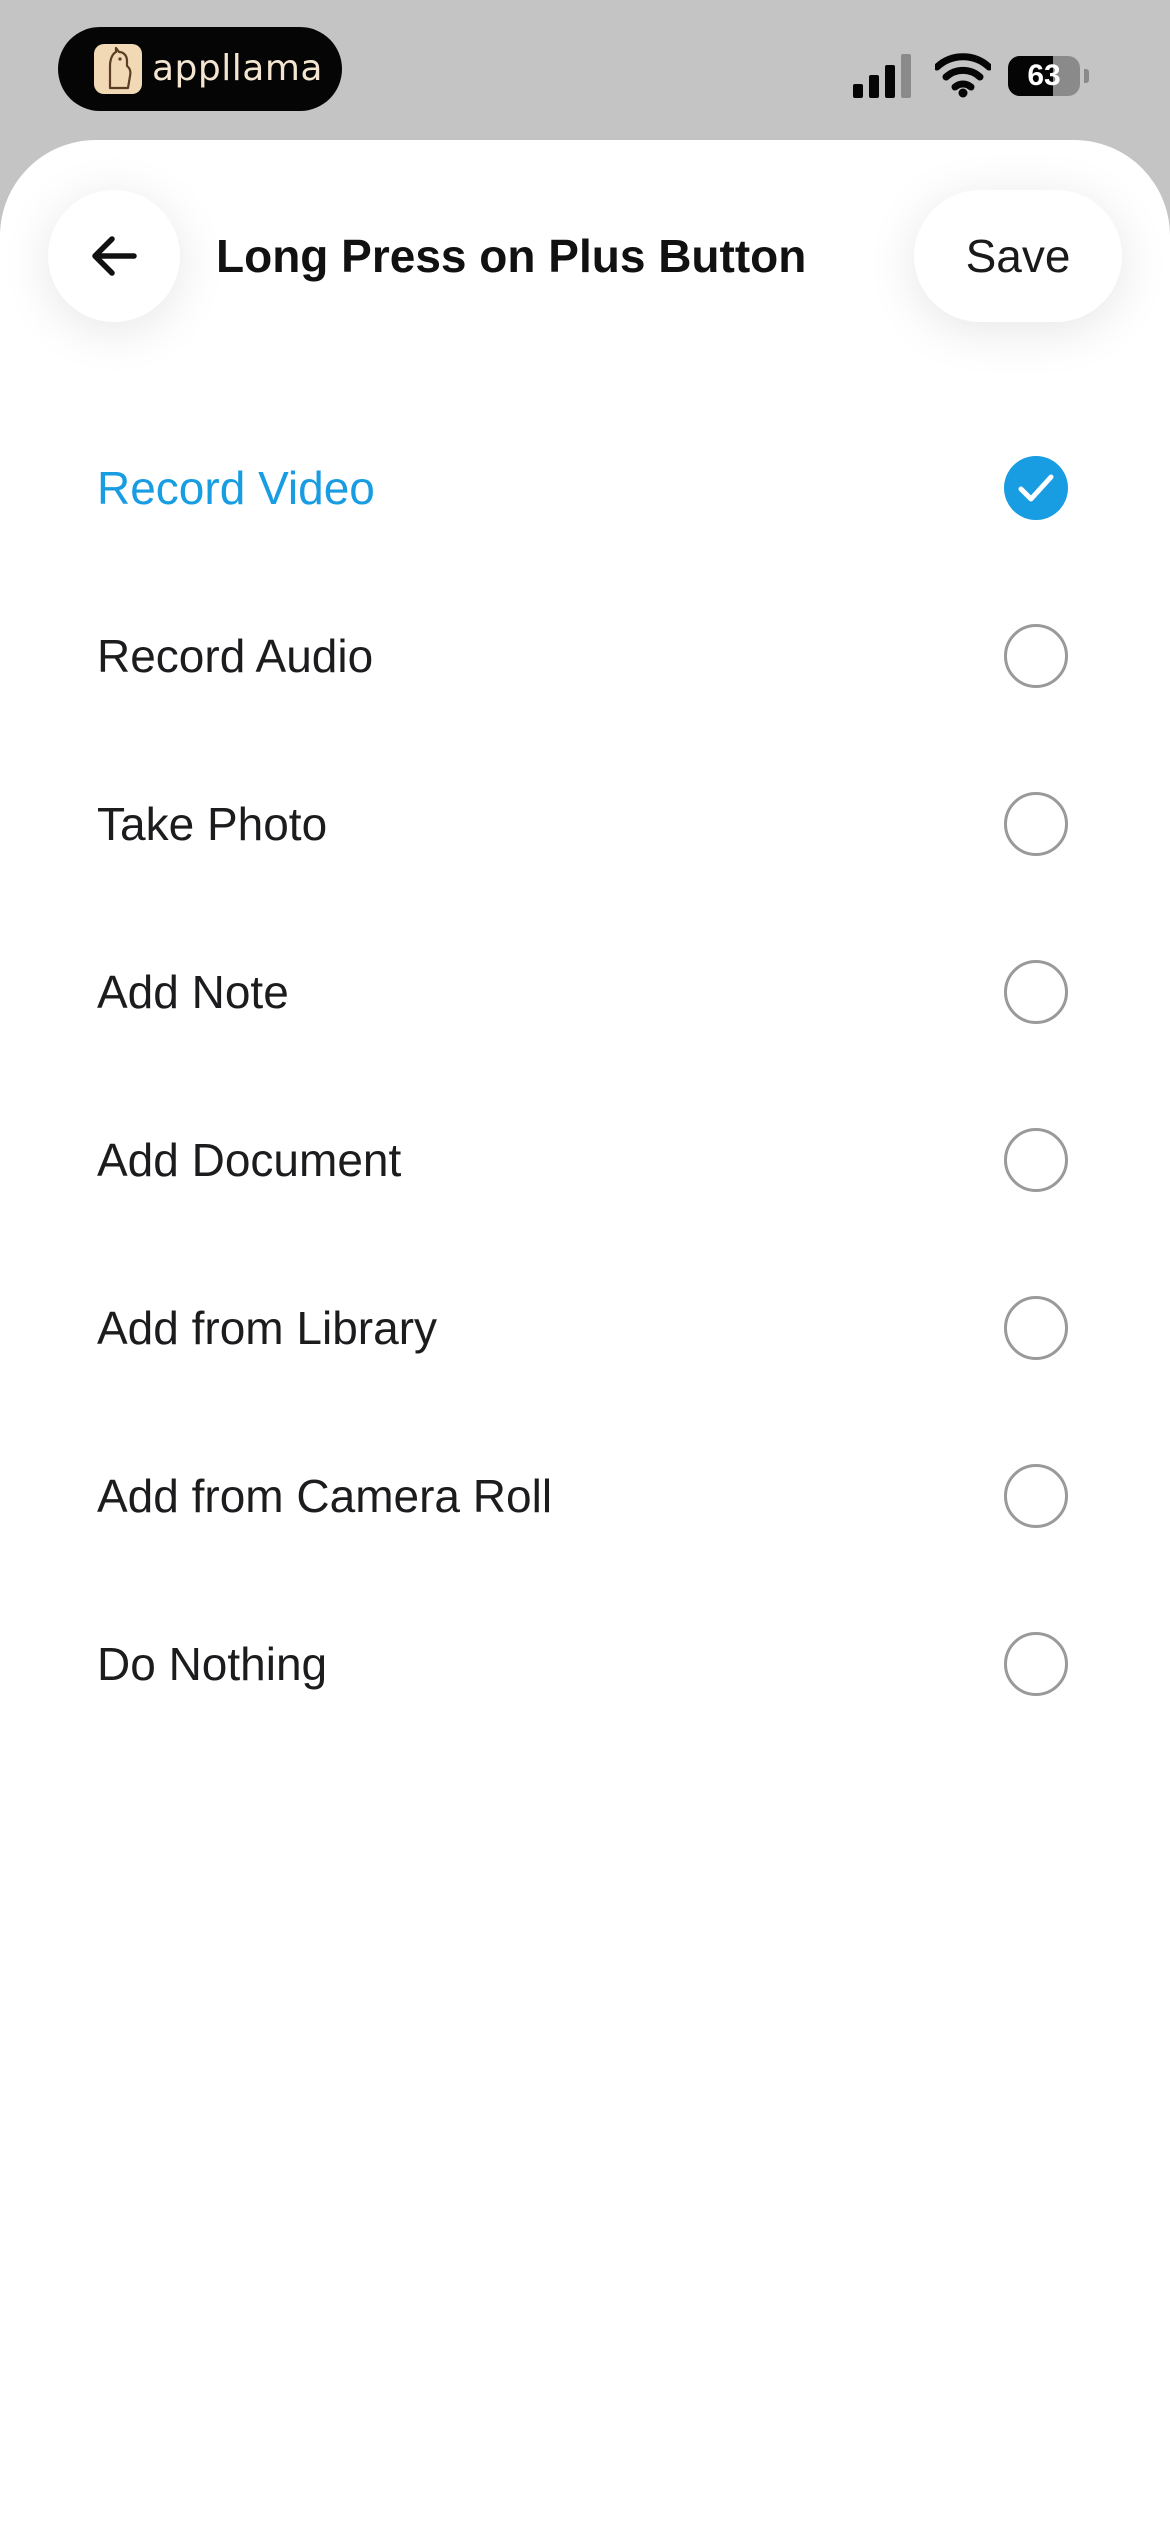  Describe the element at coordinates (585, 824) in the screenshot. I see `option-row: Take Photo` at that location.